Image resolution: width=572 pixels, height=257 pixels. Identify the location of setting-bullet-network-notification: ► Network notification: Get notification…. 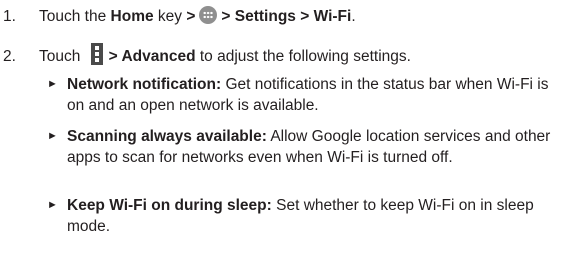
(307, 95).